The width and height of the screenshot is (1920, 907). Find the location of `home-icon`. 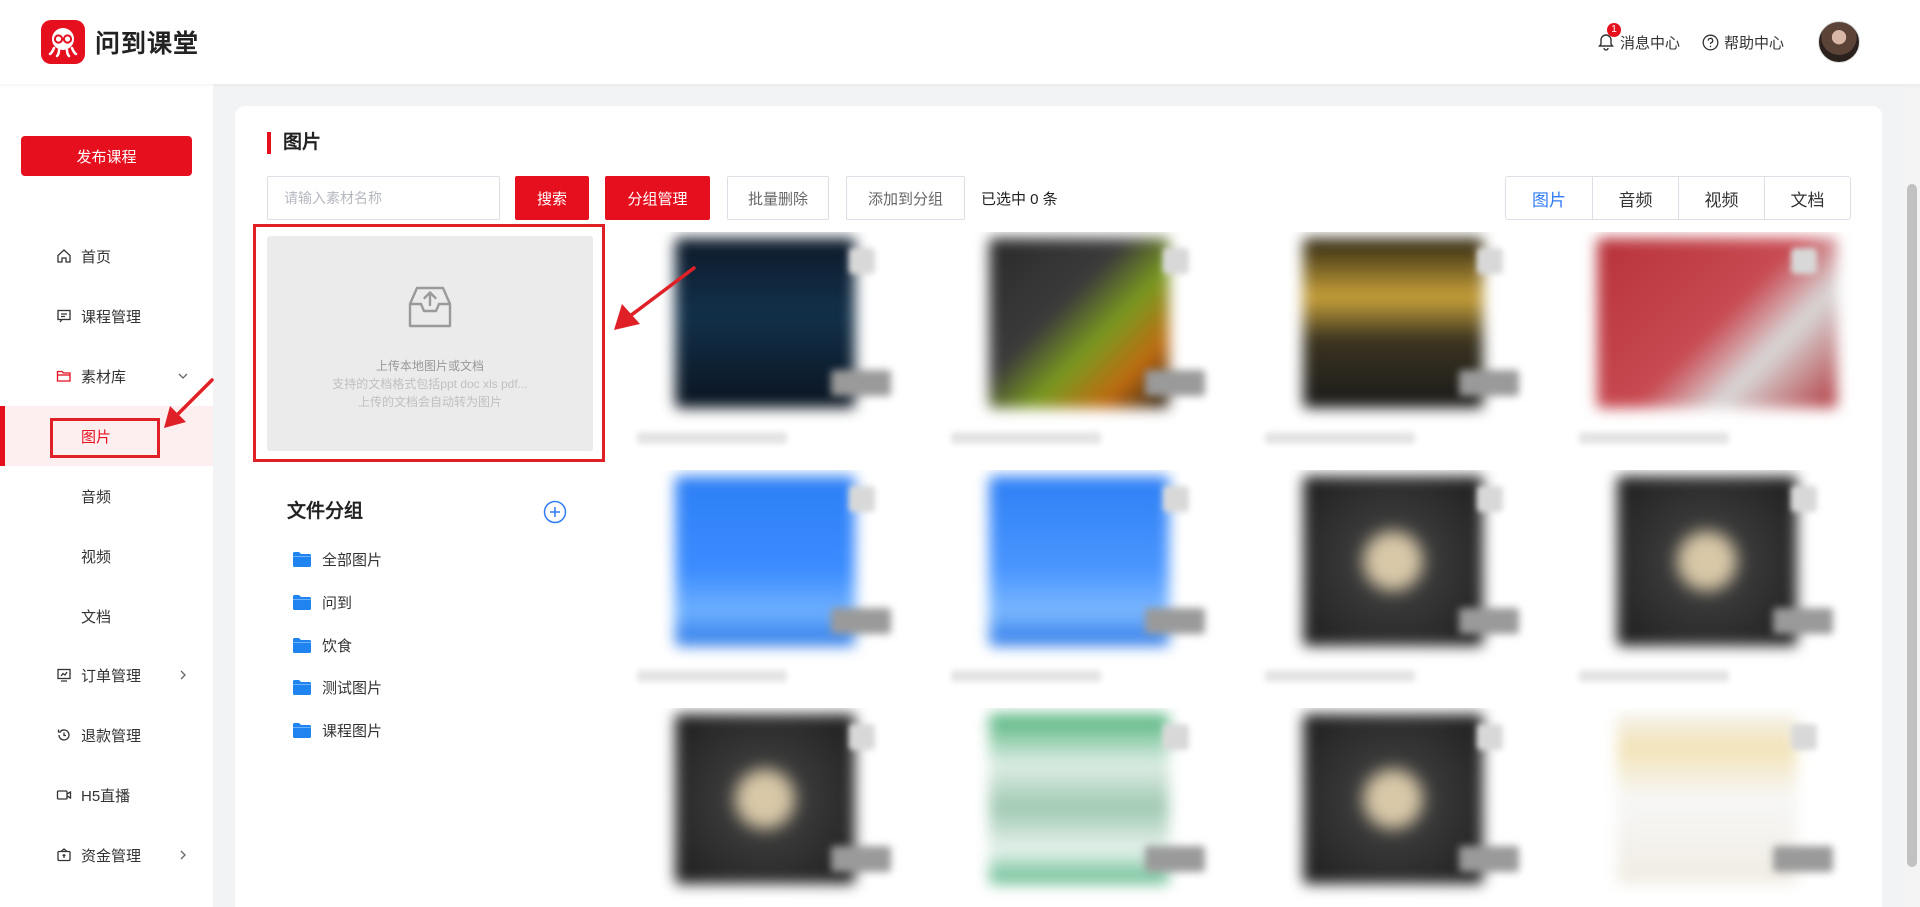

home-icon is located at coordinates (64, 256).